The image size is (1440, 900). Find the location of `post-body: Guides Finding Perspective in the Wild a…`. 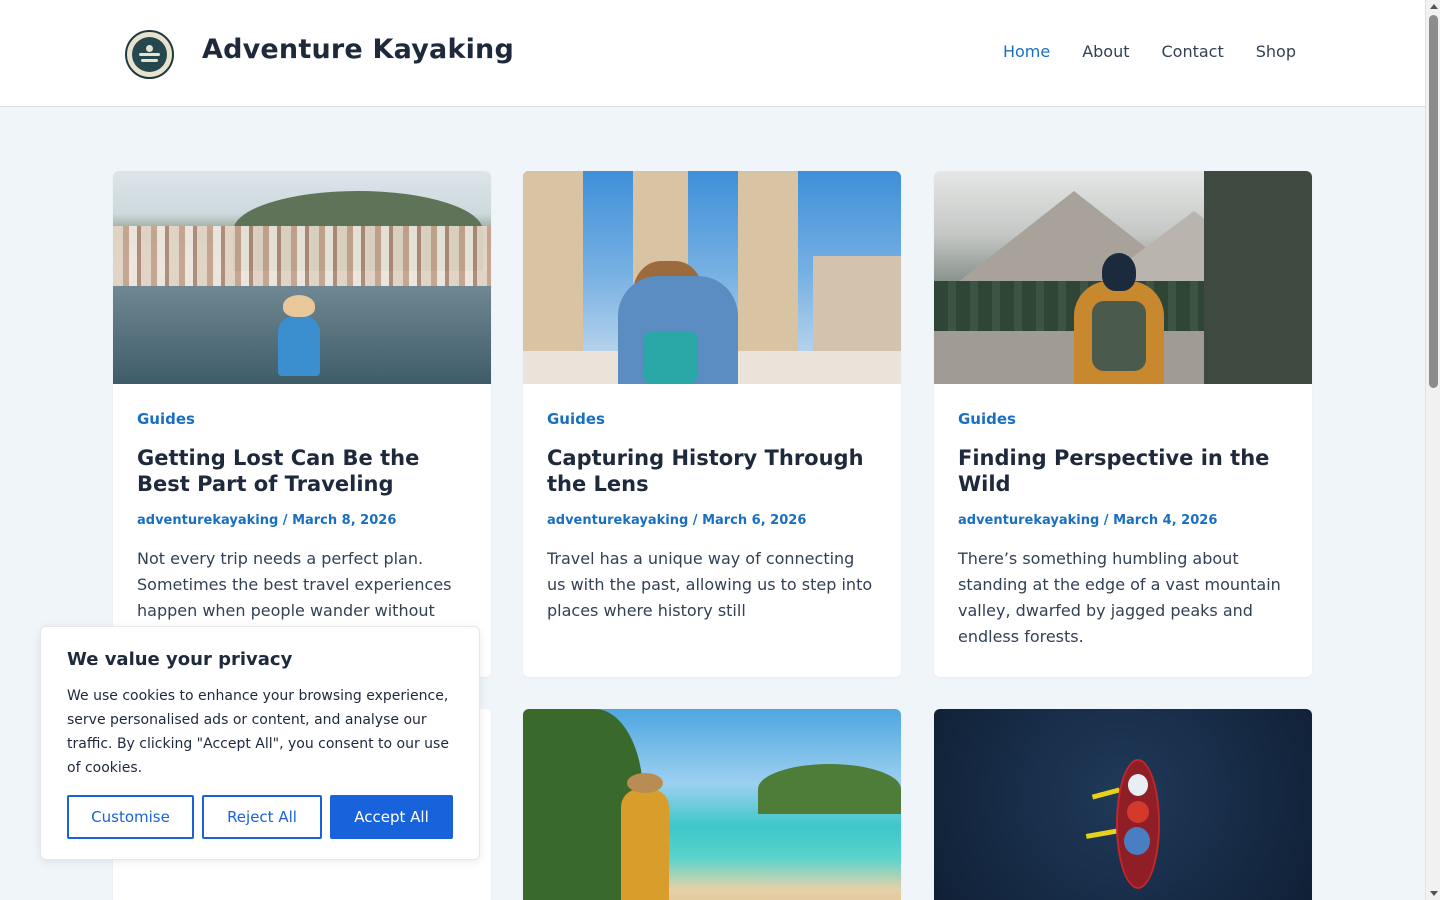

post-body: Guides Finding Perspective in the Wild a… is located at coordinates (1123, 517).